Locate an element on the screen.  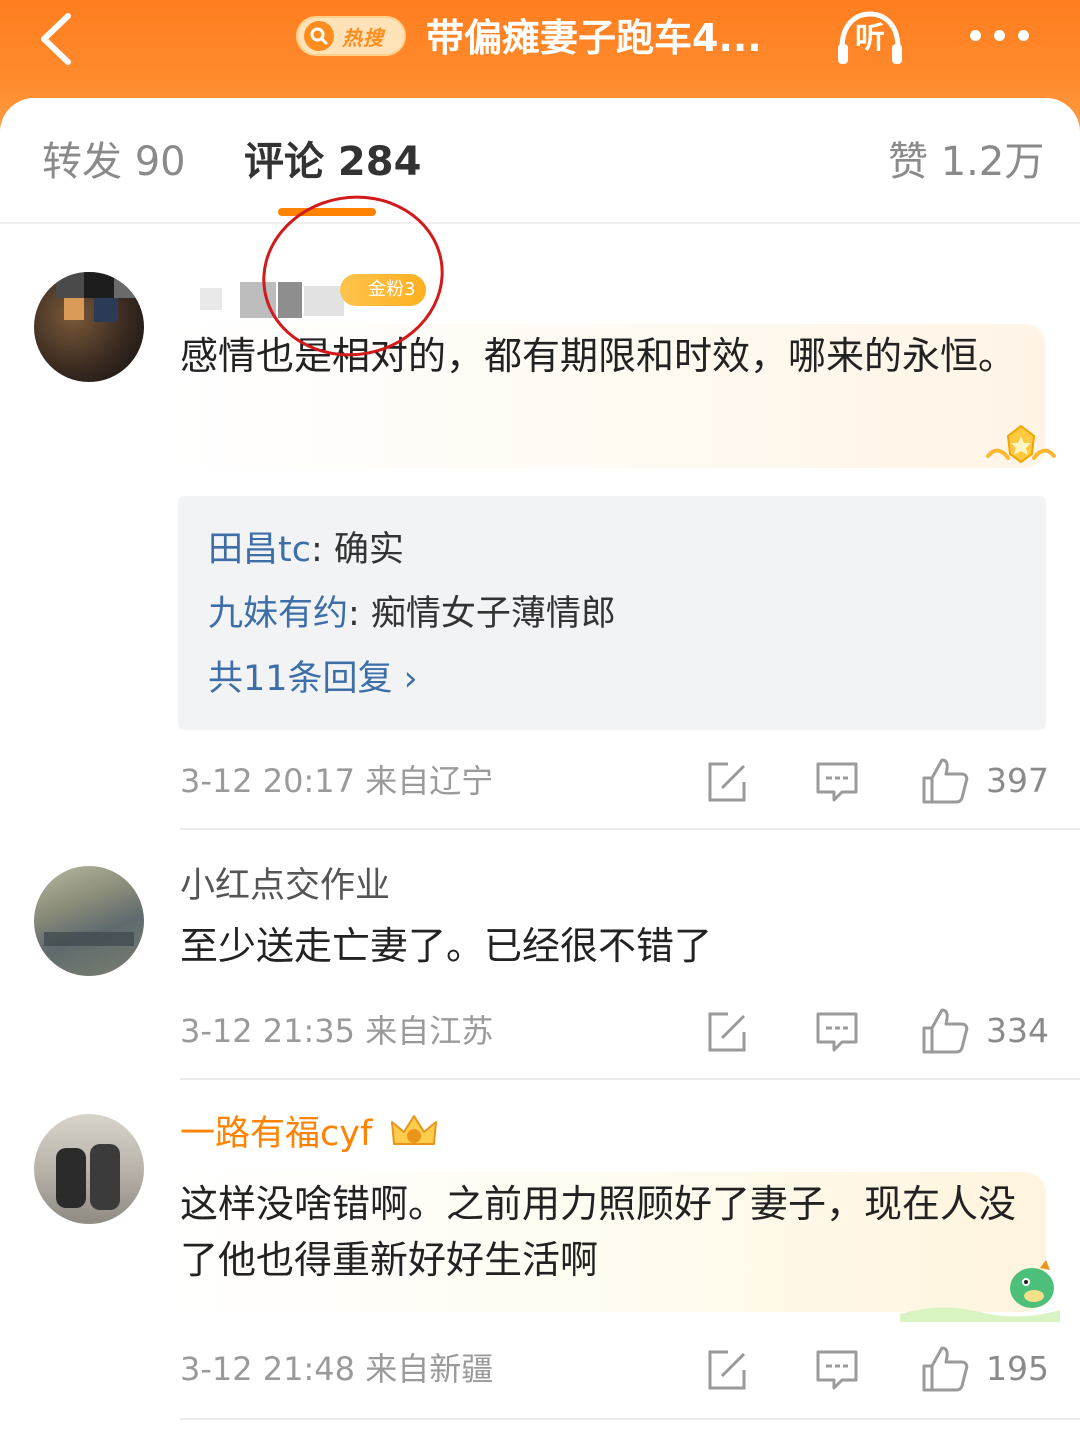
back-icon is located at coordinates (56, 39).